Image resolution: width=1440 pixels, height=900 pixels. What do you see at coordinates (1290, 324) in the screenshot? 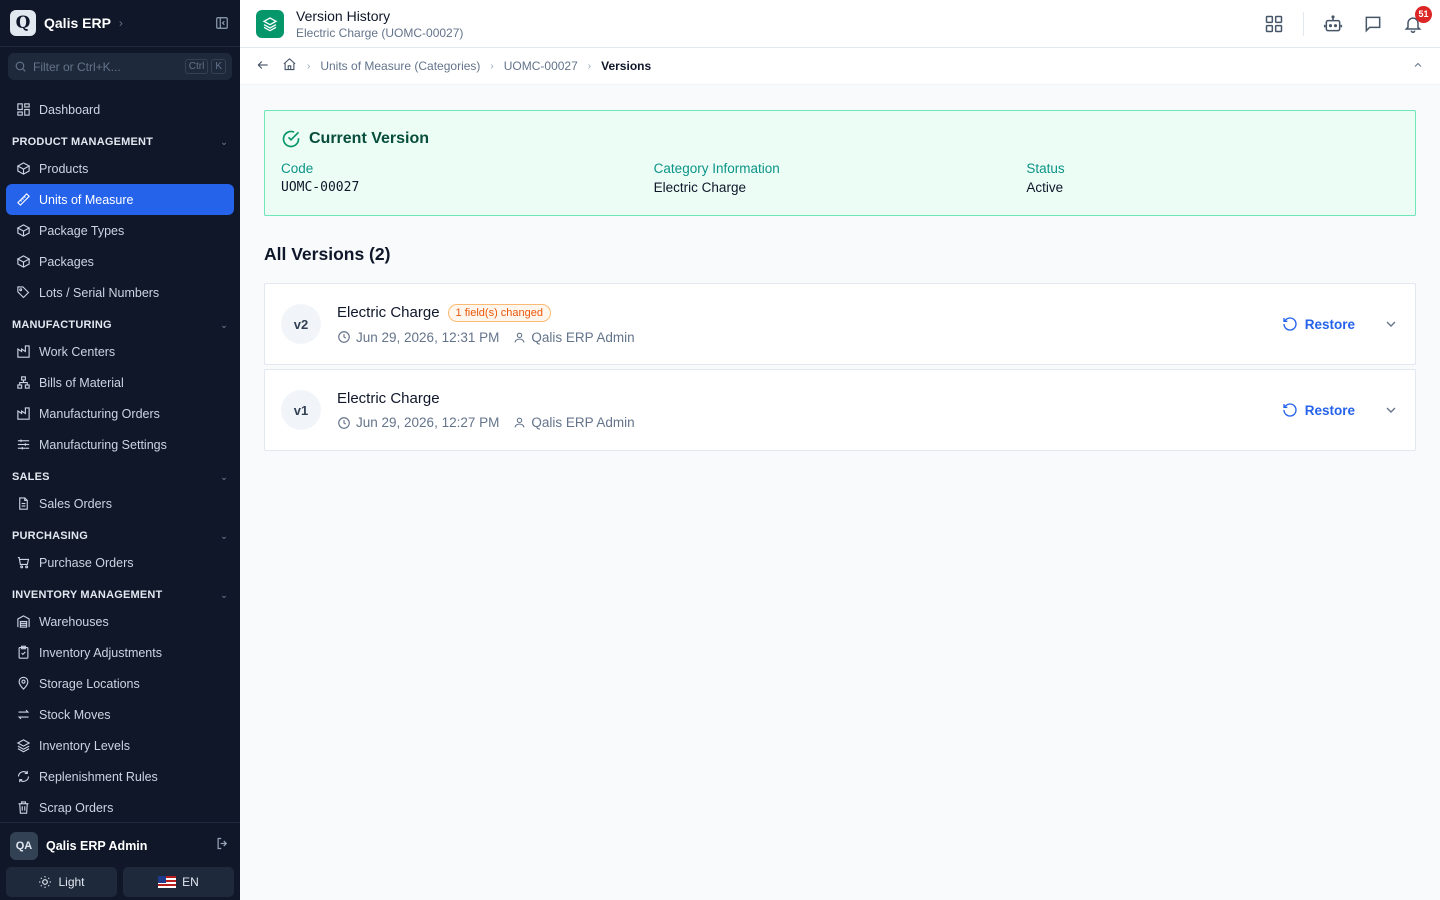
I see `restore-icon` at bounding box center [1290, 324].